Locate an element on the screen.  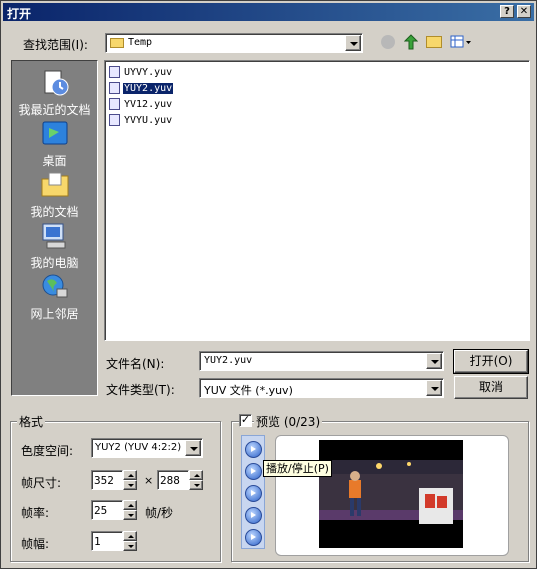
frames-input: 1 is located at coordinates (107, 541).